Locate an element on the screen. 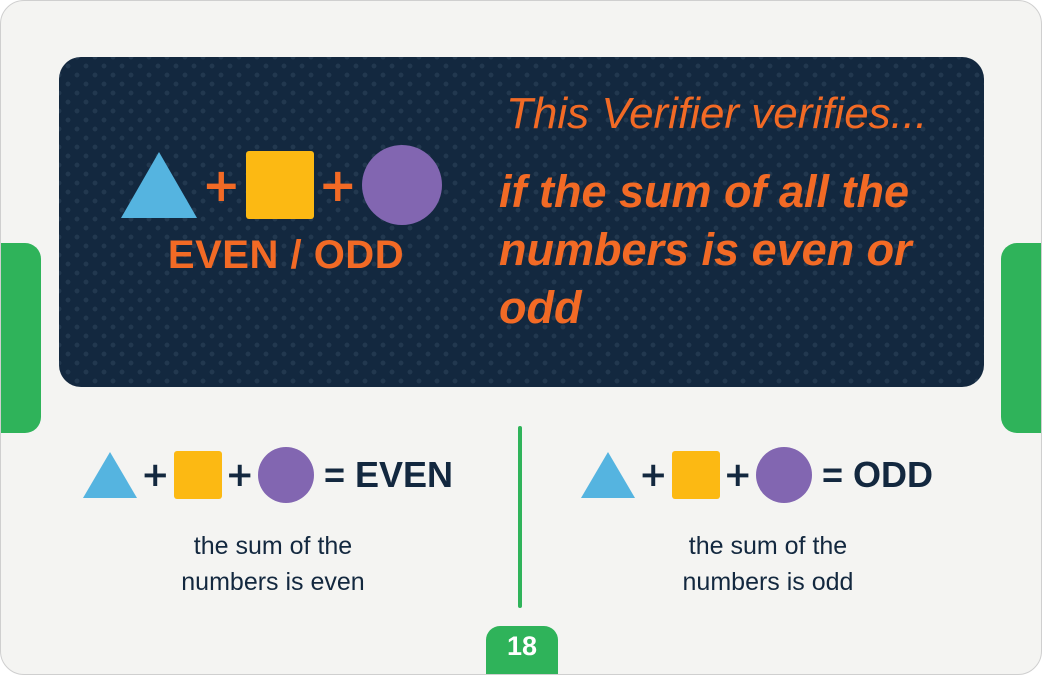 This screenshot has height=675, width=1042. page-number: 18 is located at coordinates (522, 650).